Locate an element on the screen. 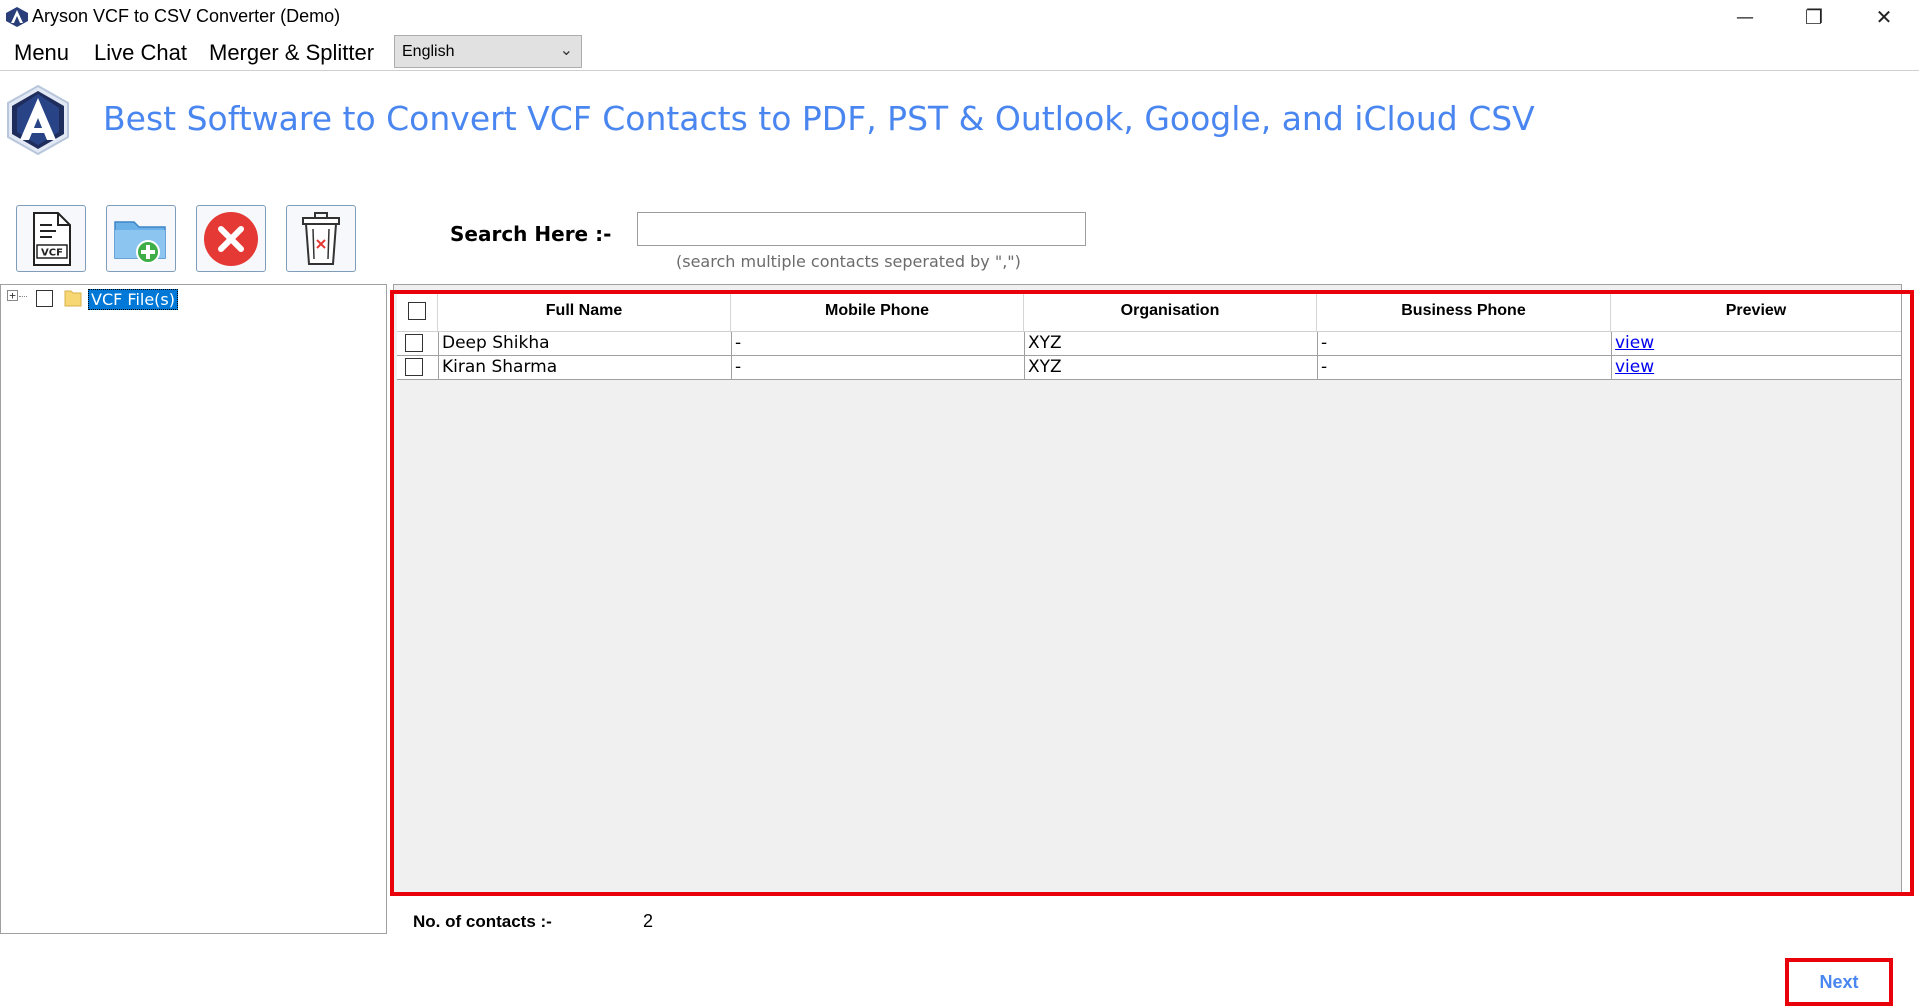 Image resolution: width=1919 pixels, height=1008 pixels. column-header-business-phone: Business Phone is located at coordinates (1464, 311).